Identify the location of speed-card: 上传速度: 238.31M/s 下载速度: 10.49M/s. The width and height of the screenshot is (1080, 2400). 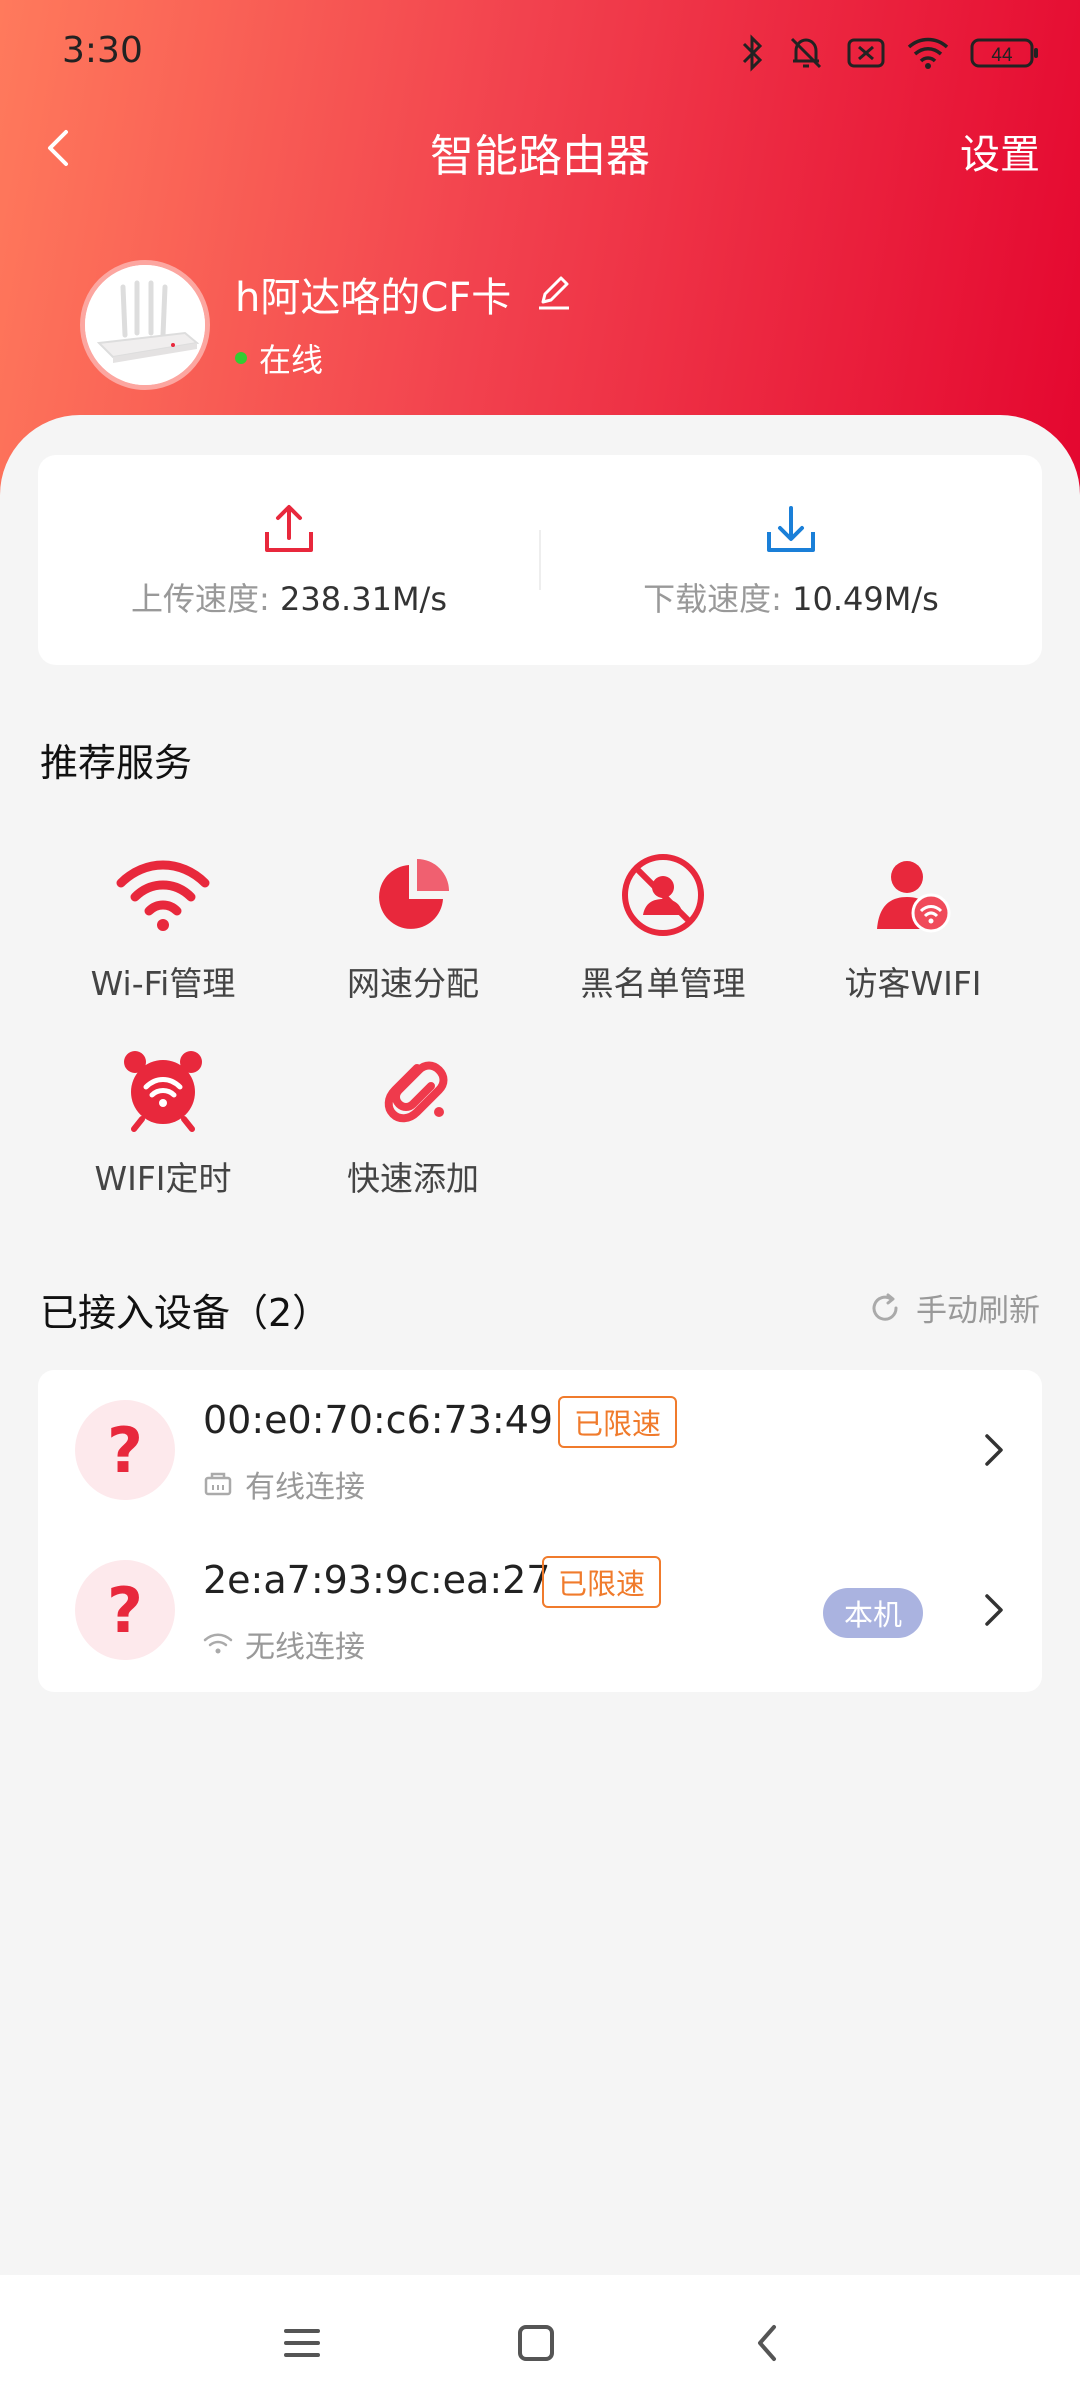
(540, 560).